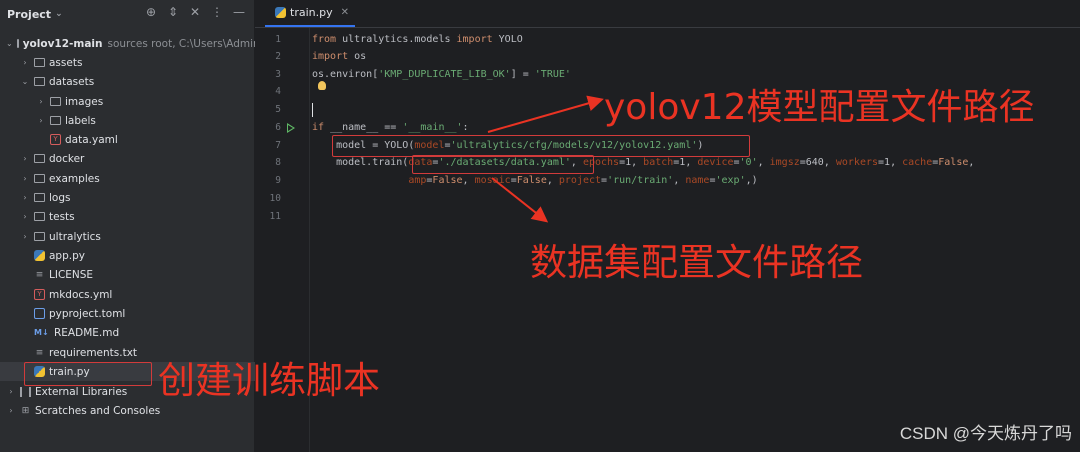  I want to click on watermark: CSDN @今天炼丹了吗, so click(985, 433).